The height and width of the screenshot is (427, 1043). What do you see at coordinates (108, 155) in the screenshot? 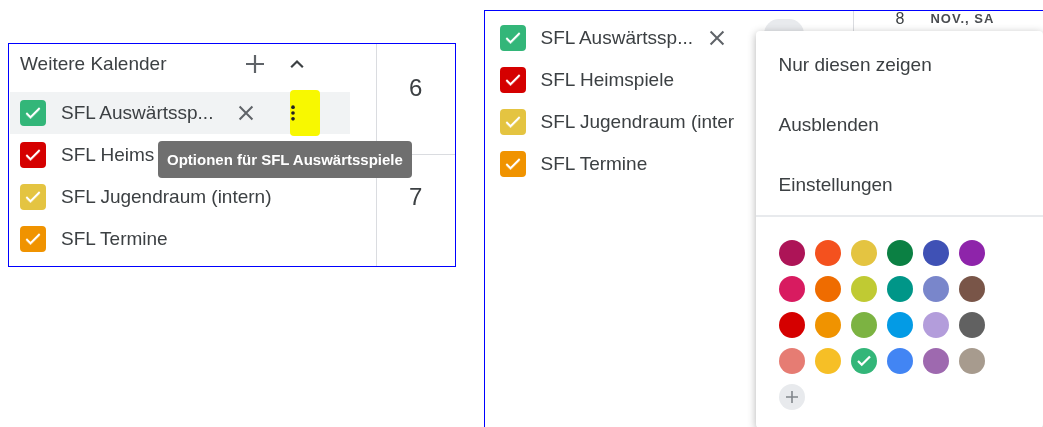
I see `calendar-name: SFL Heims` at bounding box center [108, 155].